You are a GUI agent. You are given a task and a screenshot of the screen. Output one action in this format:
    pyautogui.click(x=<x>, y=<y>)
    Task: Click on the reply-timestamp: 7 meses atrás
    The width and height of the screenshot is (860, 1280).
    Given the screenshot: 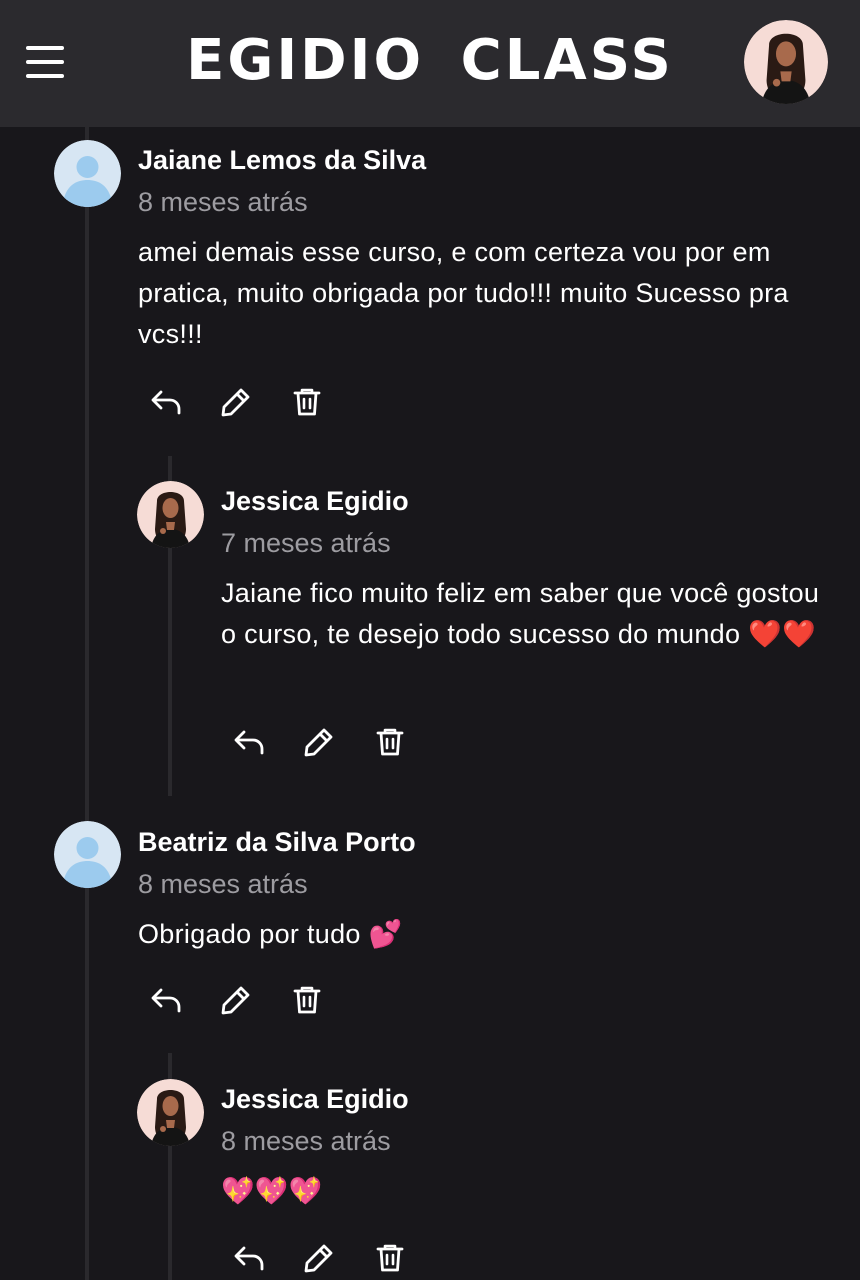 What is the action you would take?
    pyautogui.click(x=306, y=543)
    